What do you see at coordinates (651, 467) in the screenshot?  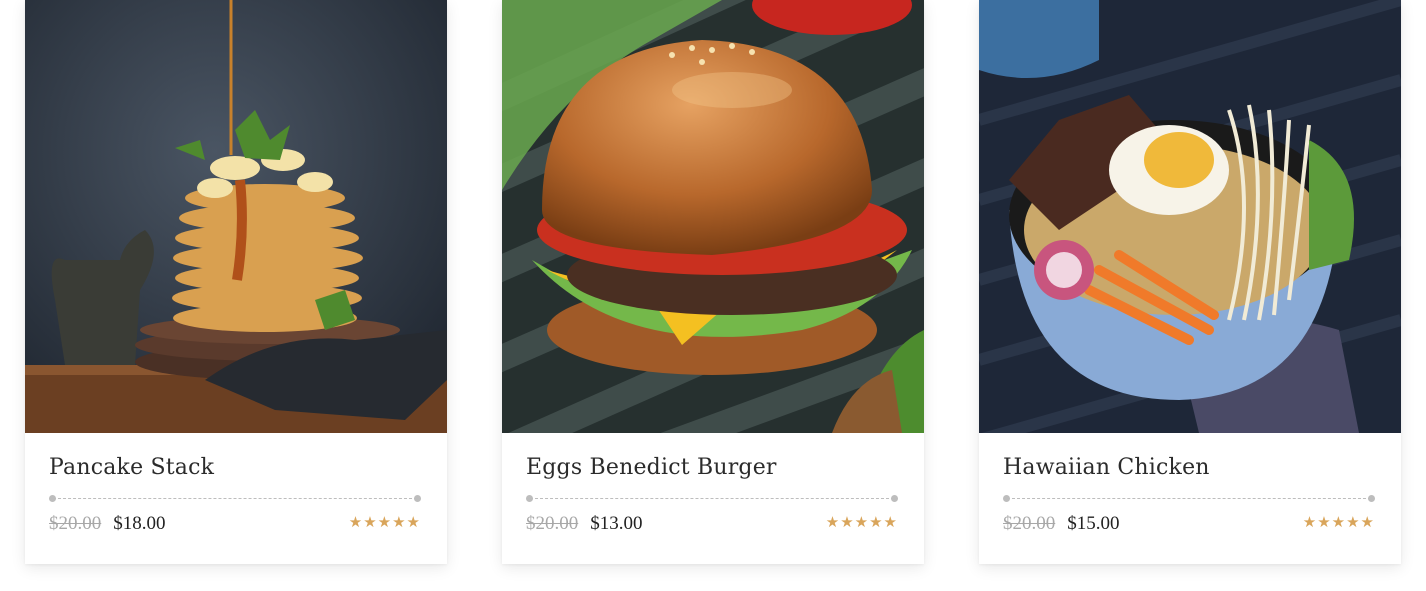 I see `product-title: Eggs Benedict Burger` at bounding box center [651, 467].